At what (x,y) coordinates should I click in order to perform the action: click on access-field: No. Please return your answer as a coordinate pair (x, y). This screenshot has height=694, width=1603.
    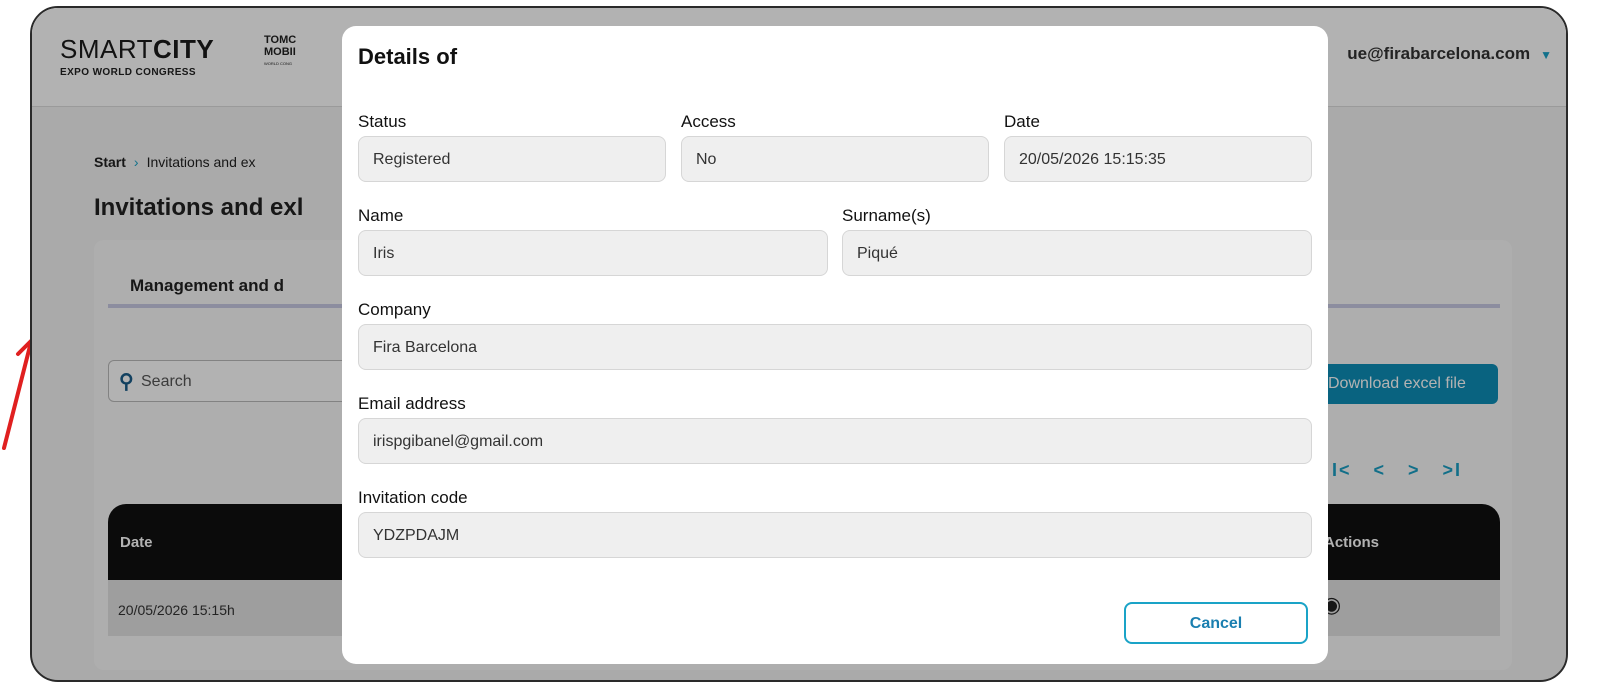
    Looking at the image, I should click on (835, 159).